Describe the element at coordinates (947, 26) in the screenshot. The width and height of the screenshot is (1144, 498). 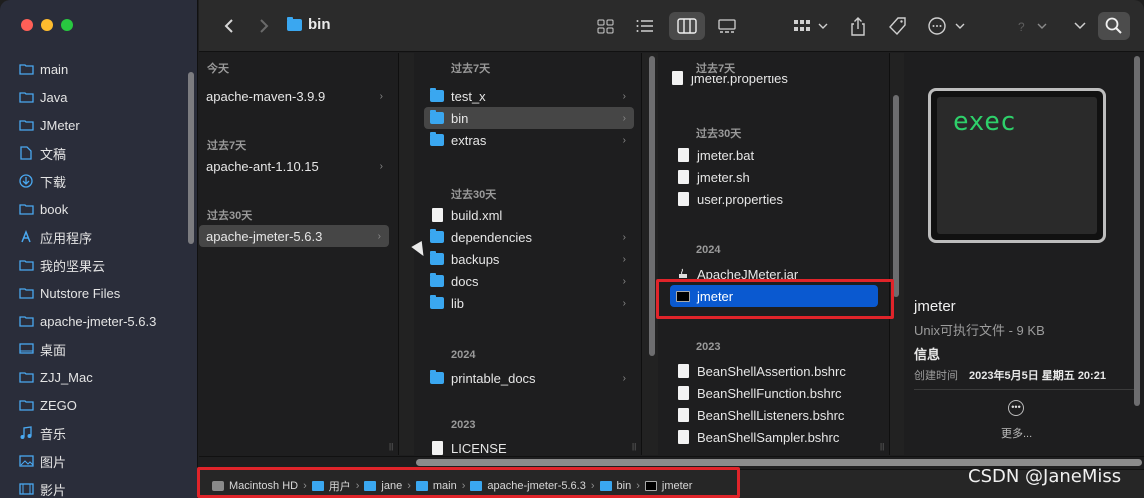
I see `more-actions-button` at that location.